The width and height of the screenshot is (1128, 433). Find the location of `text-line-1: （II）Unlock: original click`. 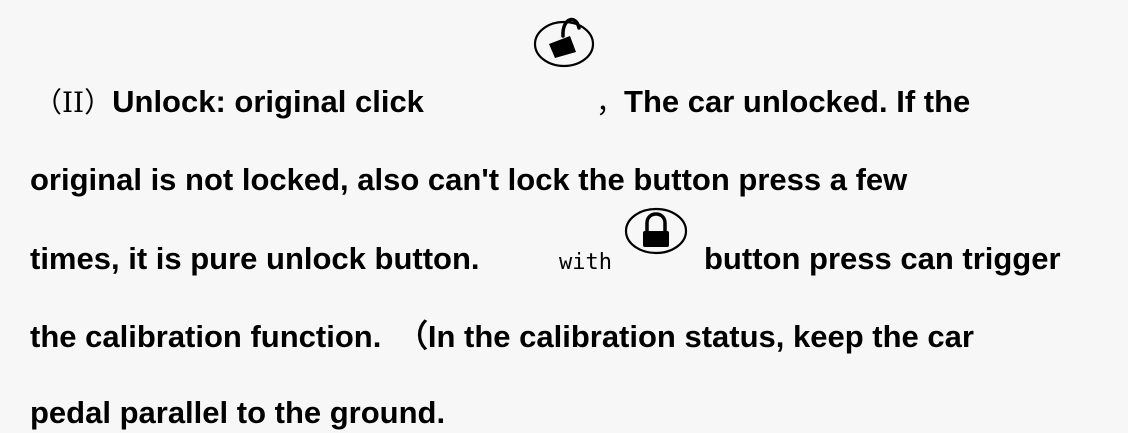

text-line-1: （II）Unlock: original click is located at coordinates (229, 102).